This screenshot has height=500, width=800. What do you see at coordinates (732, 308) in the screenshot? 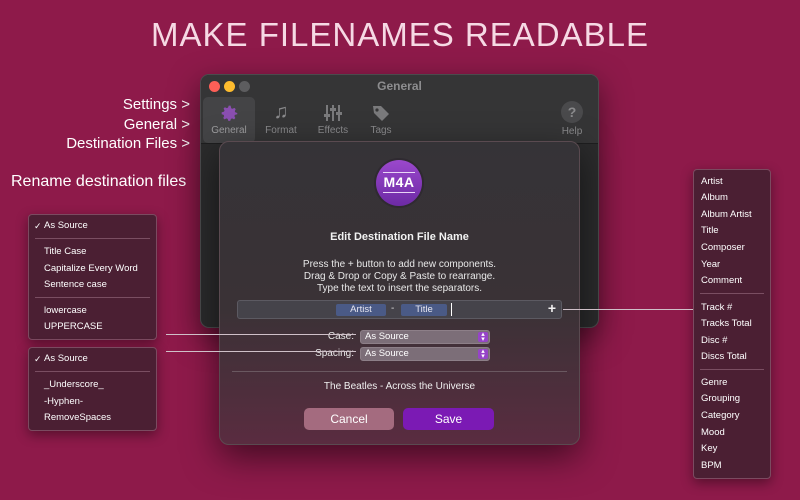
I see `component-track-number: Track #` at bounding box center [732, 308].